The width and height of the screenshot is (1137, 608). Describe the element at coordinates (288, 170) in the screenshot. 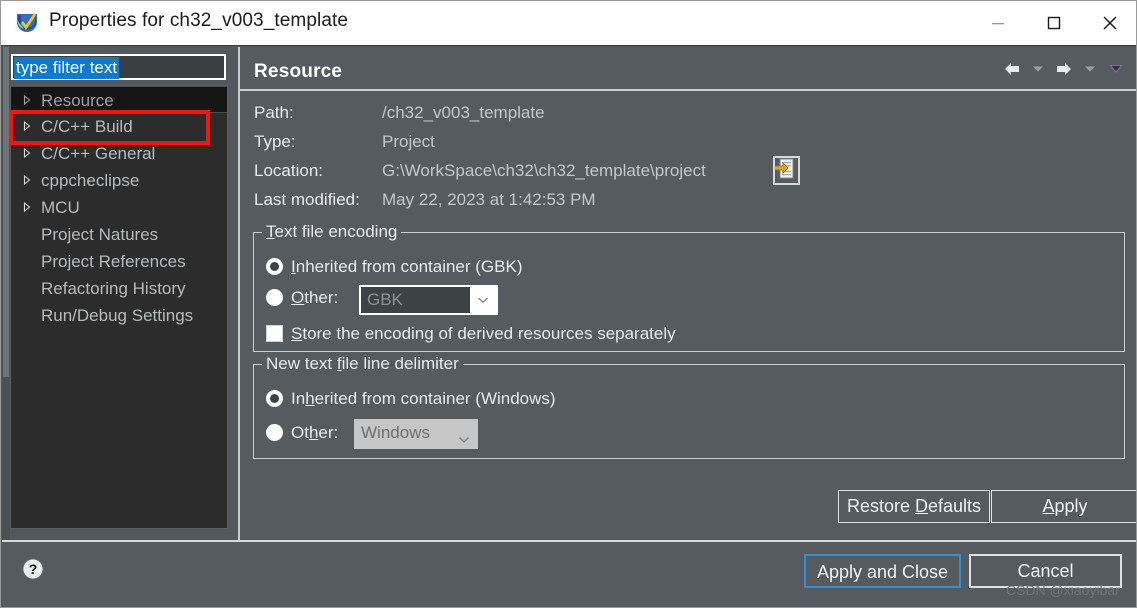

I see `property-label: Location:` at that location.